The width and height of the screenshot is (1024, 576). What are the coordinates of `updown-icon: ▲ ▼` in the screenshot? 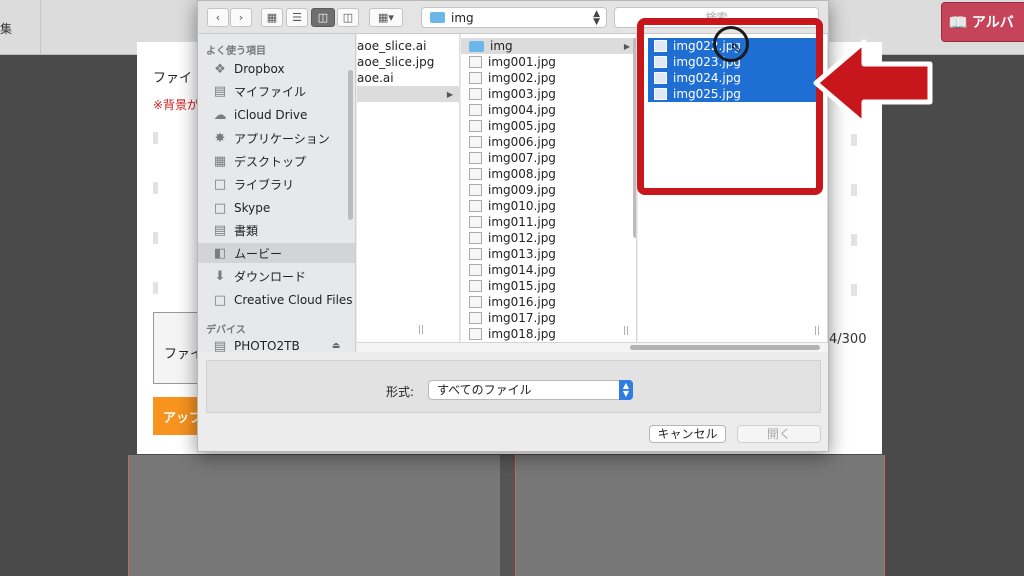 It's located at (626, 390).